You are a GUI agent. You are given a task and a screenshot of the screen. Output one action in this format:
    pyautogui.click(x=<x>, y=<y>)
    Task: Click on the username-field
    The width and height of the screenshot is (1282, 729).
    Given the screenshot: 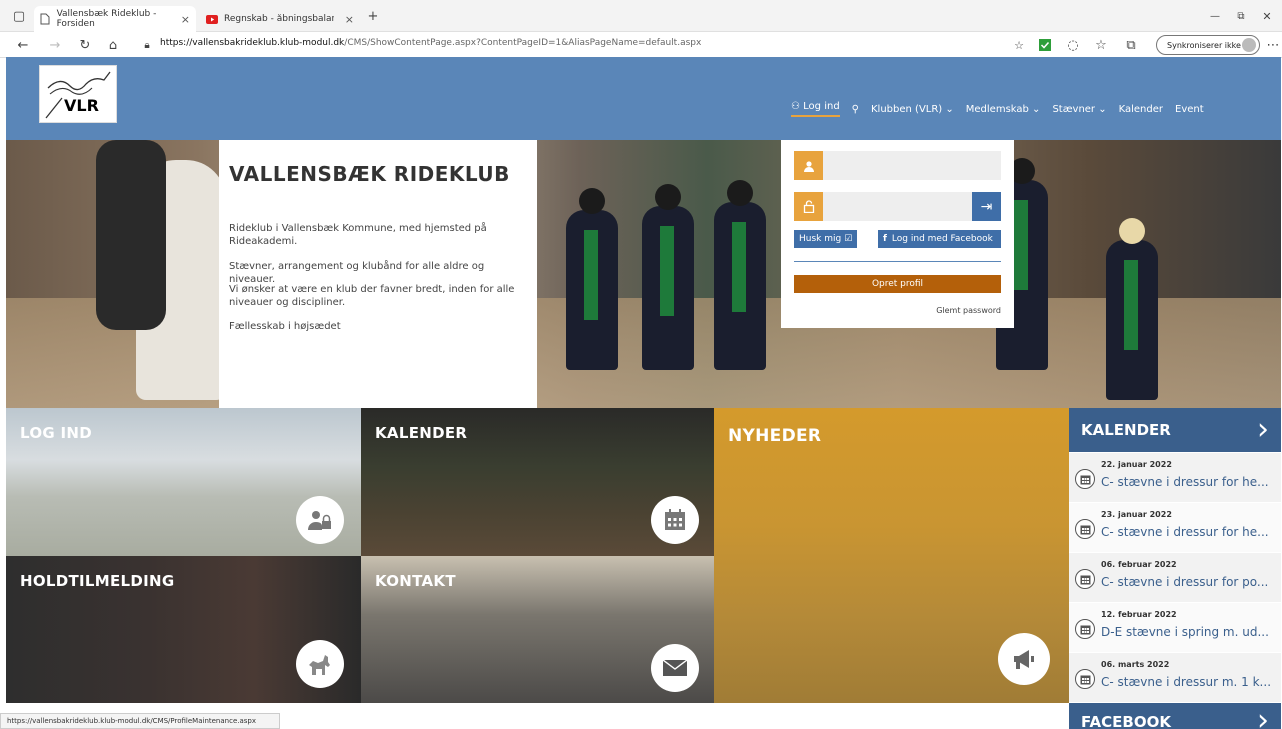 What is the action you would take?
    pyautogui.click(x=897, y=165)
    